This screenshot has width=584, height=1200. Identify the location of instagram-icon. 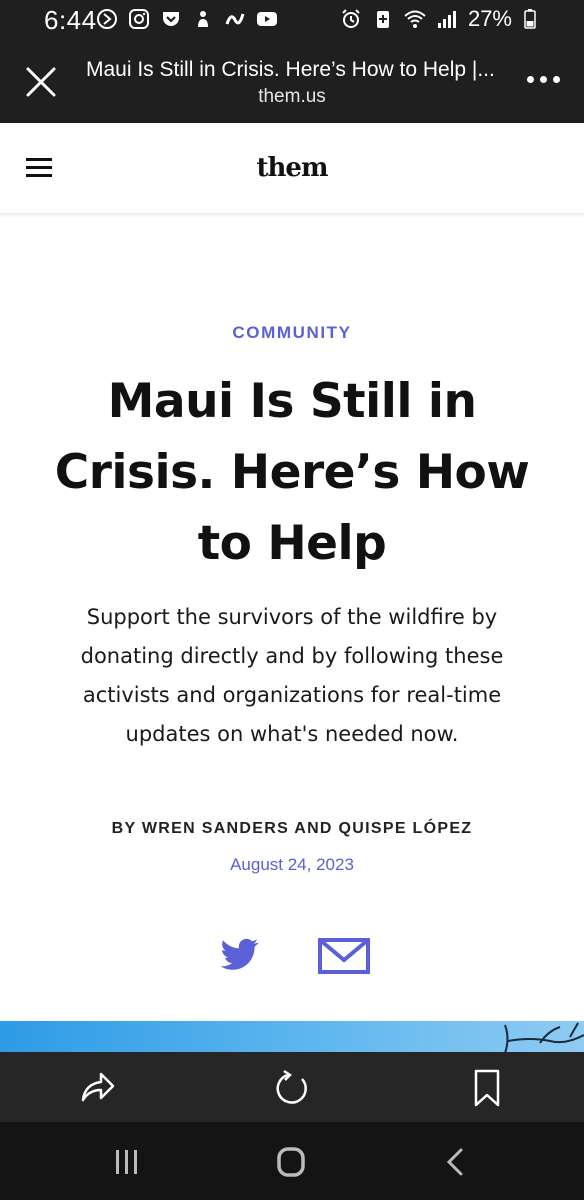
(139, 19).